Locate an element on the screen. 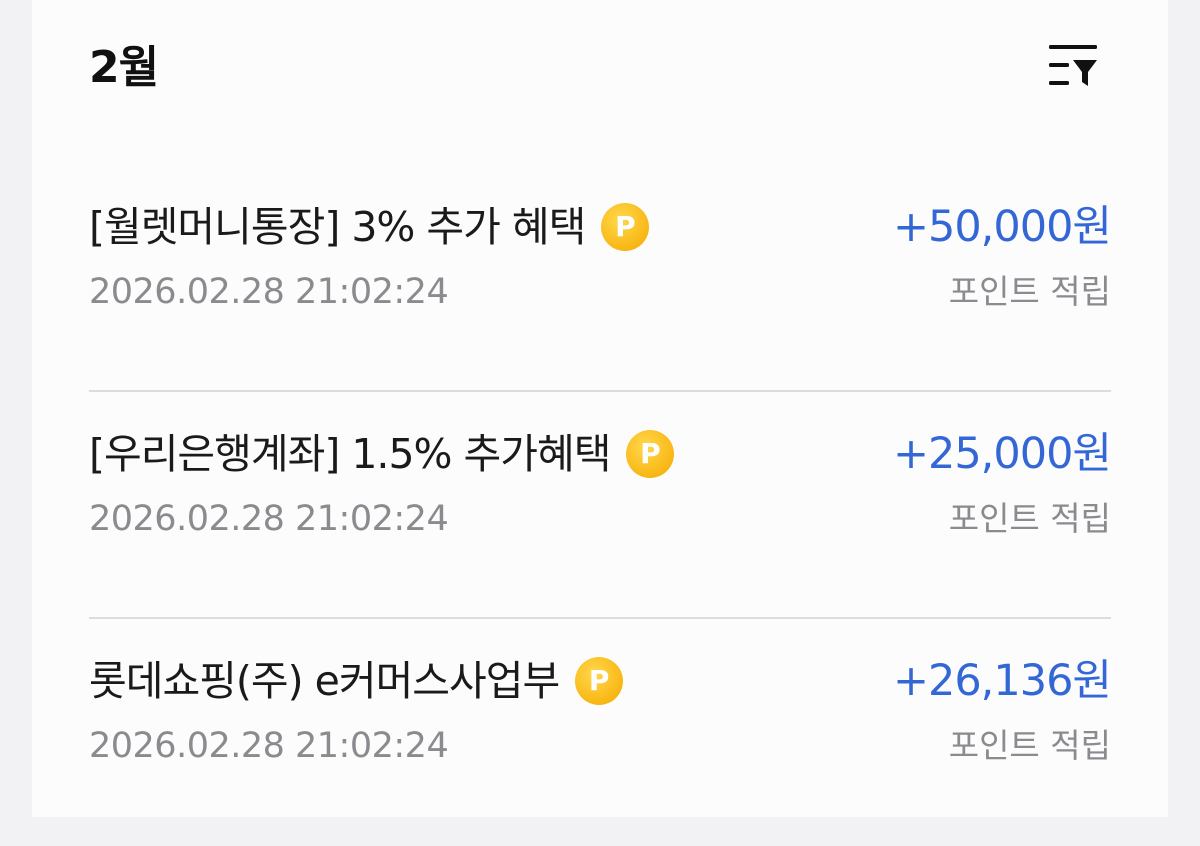 Image resolution: width=1200 pixels, height=846 pixels. transaction-title-row: [우리은행계좌] 1.5% 추가혜택 P is located at coordinates (382, 454).